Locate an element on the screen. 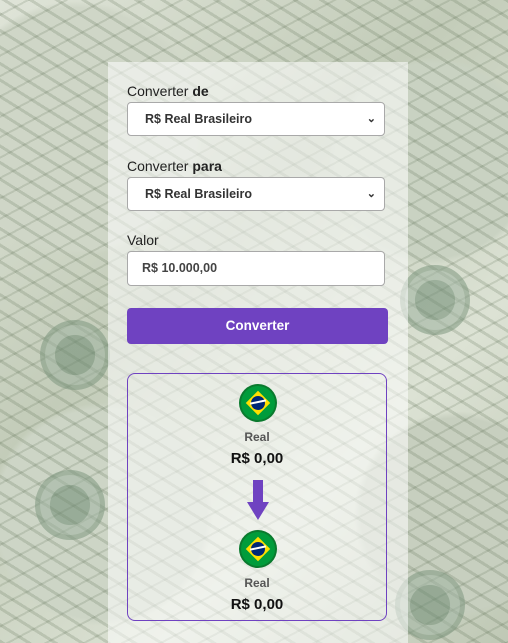 The width and height of the screenshot is (508, 643). to-currency-name: Real is located at coordinates (257, 583).